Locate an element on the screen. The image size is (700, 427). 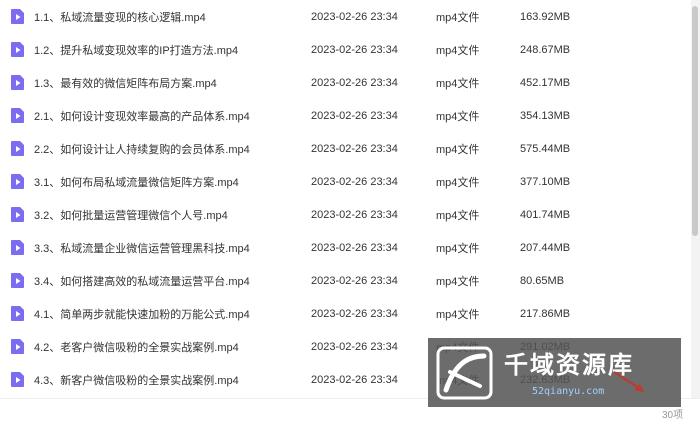
watermark-arrow-icon is located at coordinates (628, 381).